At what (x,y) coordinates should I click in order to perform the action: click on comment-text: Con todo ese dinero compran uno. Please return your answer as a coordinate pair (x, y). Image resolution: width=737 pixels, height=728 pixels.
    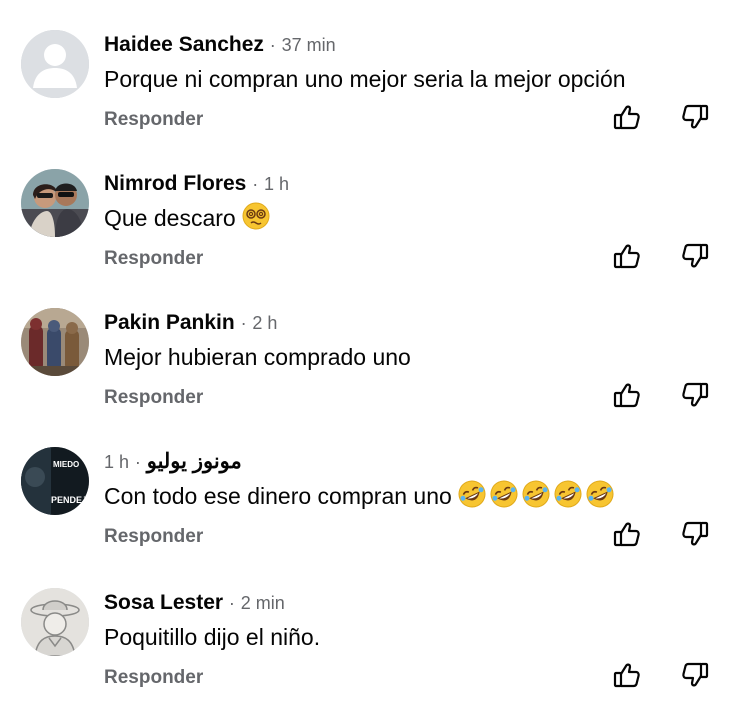
    Looking at the image, I should click on (359, 496).